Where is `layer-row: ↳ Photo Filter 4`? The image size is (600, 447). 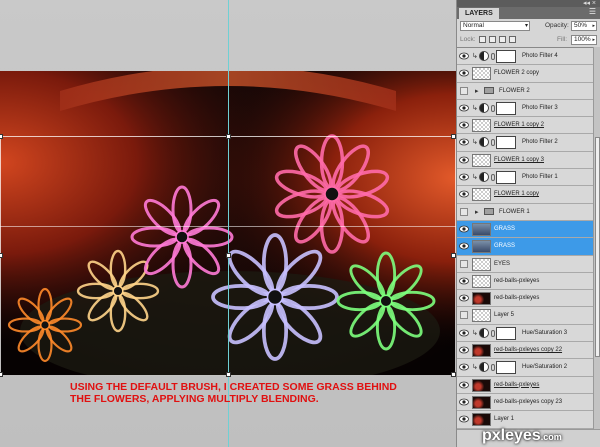
layer-row: ↳ Photo Filter 4 is located at coordinates (525, 57).